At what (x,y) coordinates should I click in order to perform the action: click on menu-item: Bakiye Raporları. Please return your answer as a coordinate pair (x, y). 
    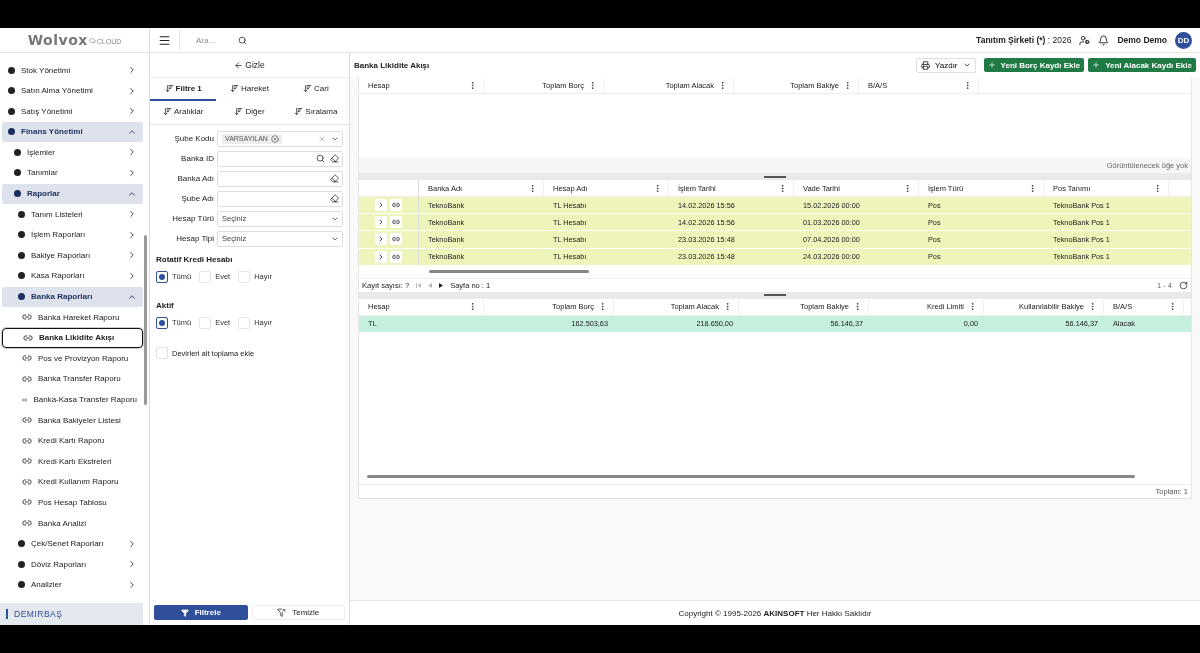
    Looking at the image, I should click on (72, 255).